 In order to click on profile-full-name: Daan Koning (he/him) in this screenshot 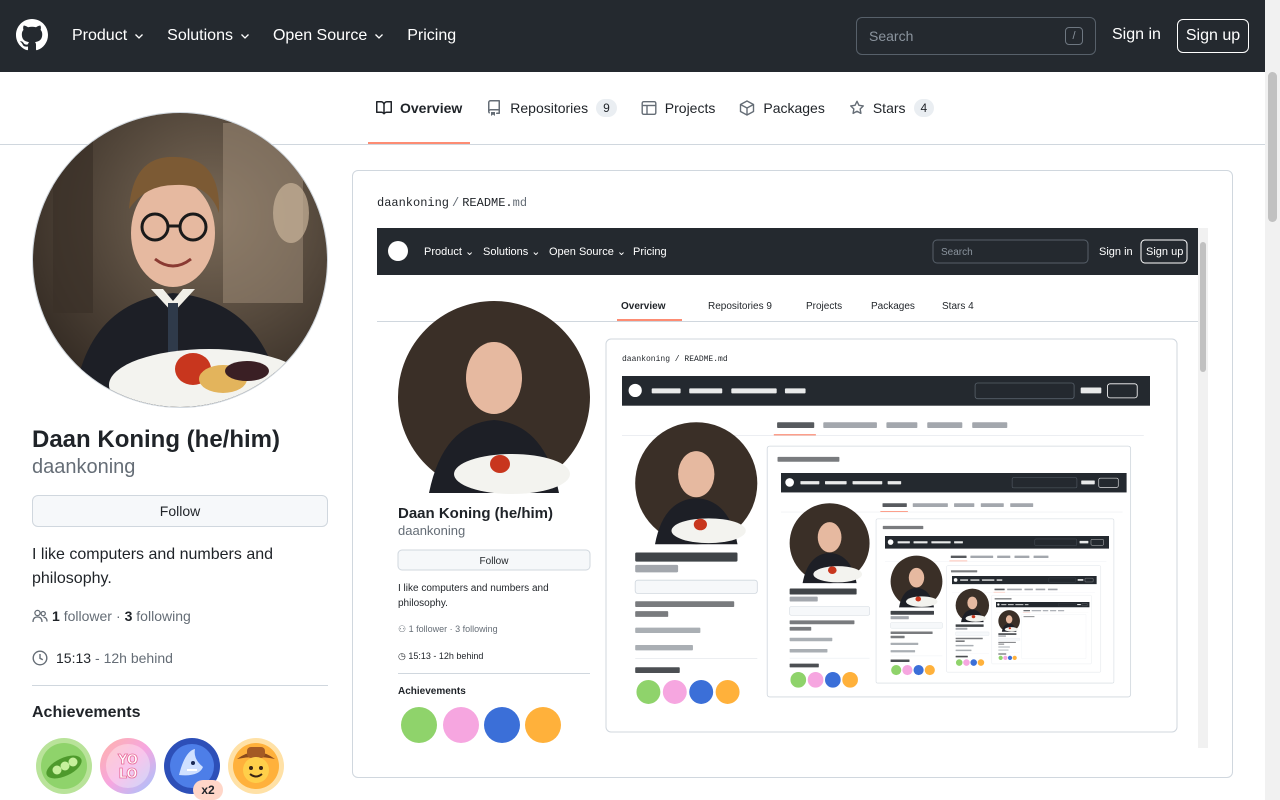, I will do `click(156, 439)`.